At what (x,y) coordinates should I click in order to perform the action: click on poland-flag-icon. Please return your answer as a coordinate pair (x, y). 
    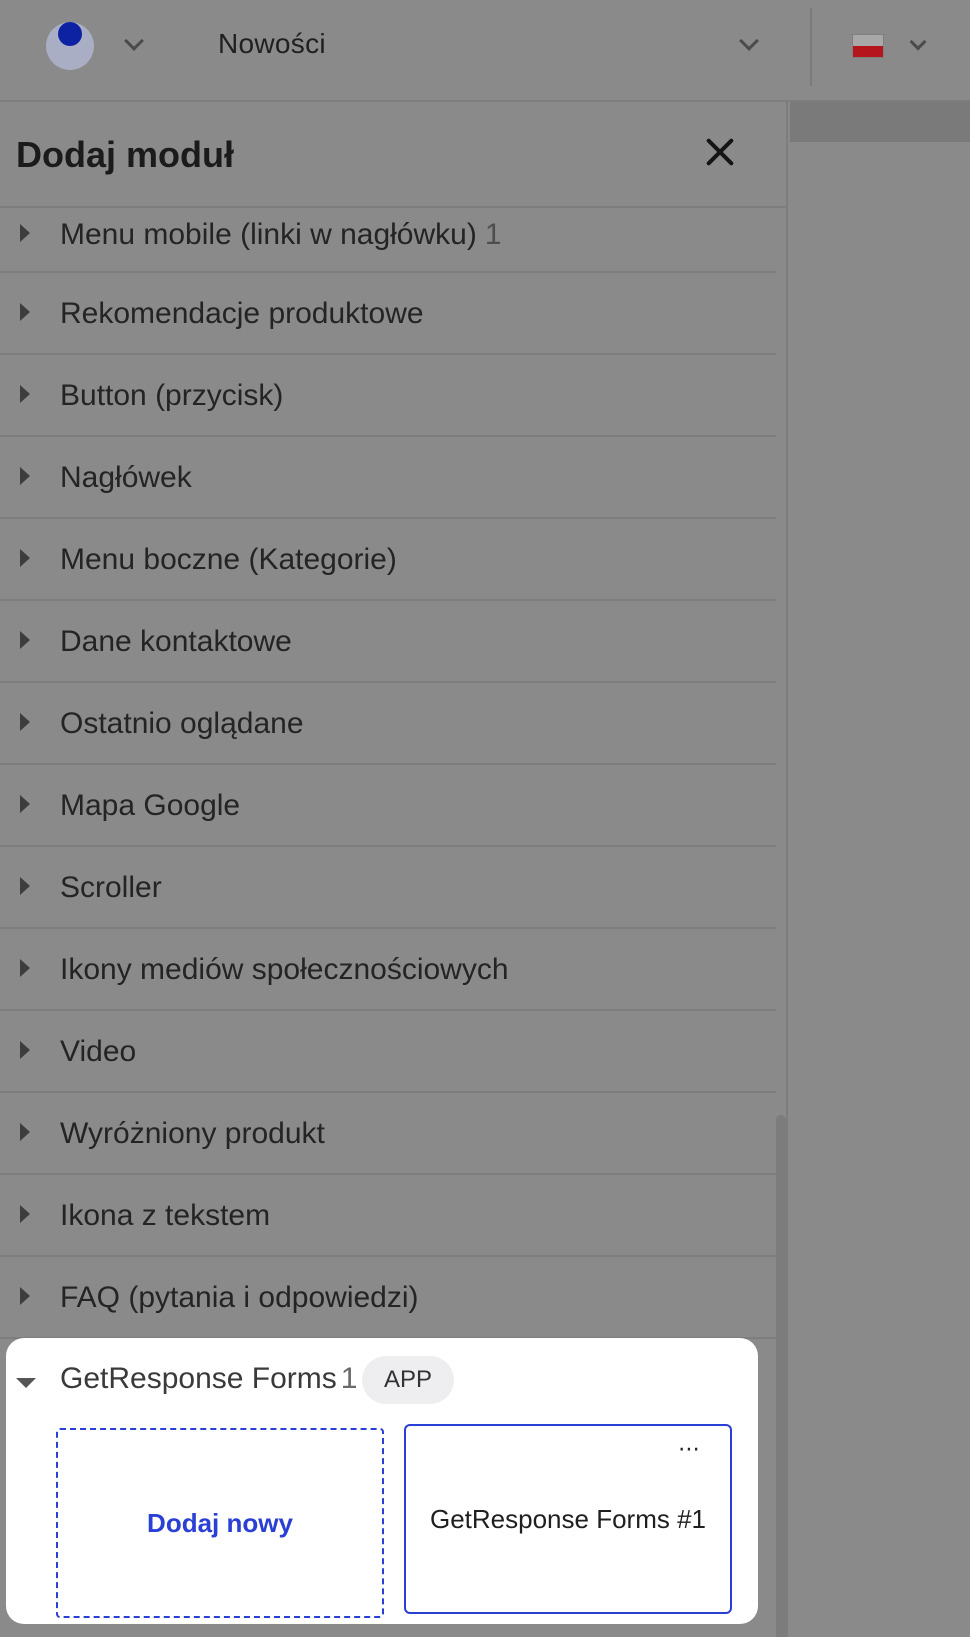
    Looking at the image, I should click on (868, 46).